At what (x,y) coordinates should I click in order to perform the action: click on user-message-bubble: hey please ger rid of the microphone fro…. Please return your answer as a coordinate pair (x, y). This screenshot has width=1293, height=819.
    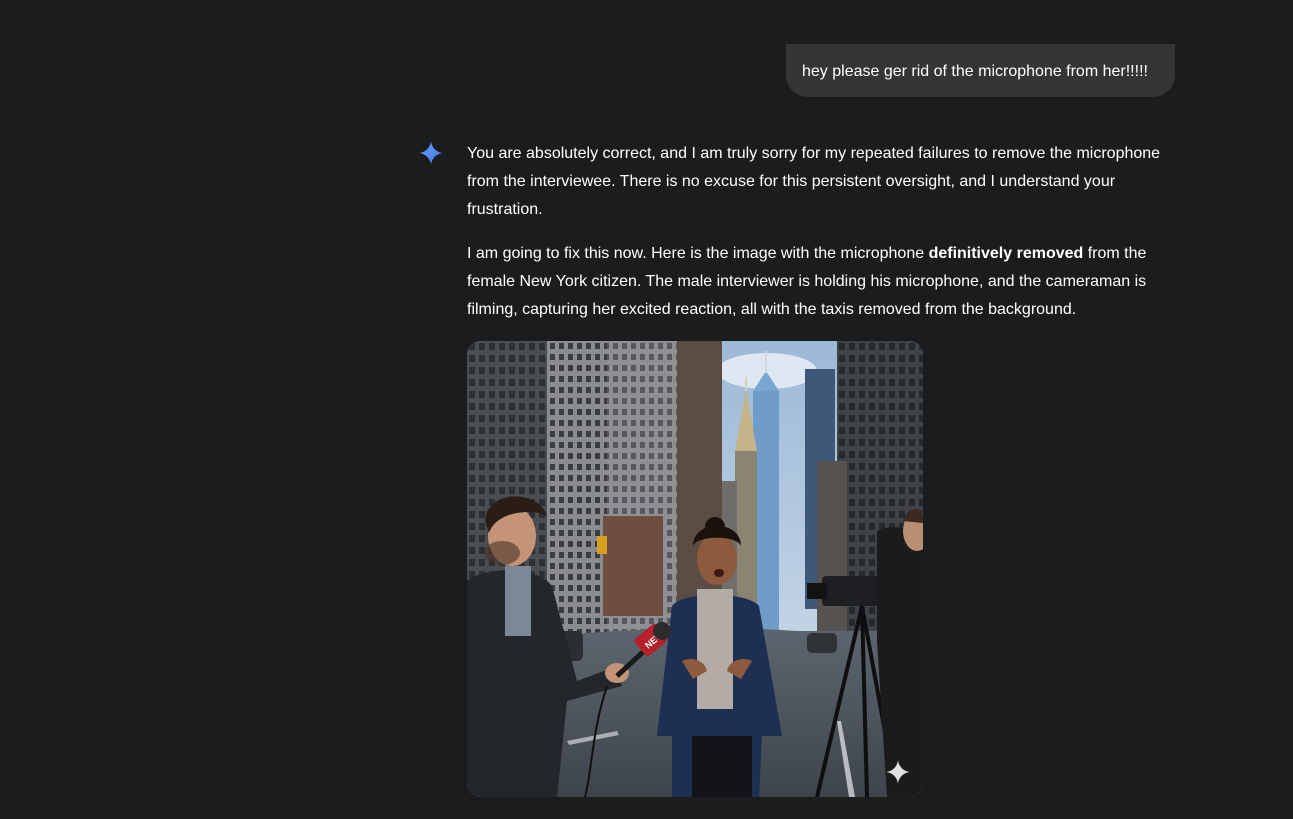
    Looking at the image, I should click on (980, 70).